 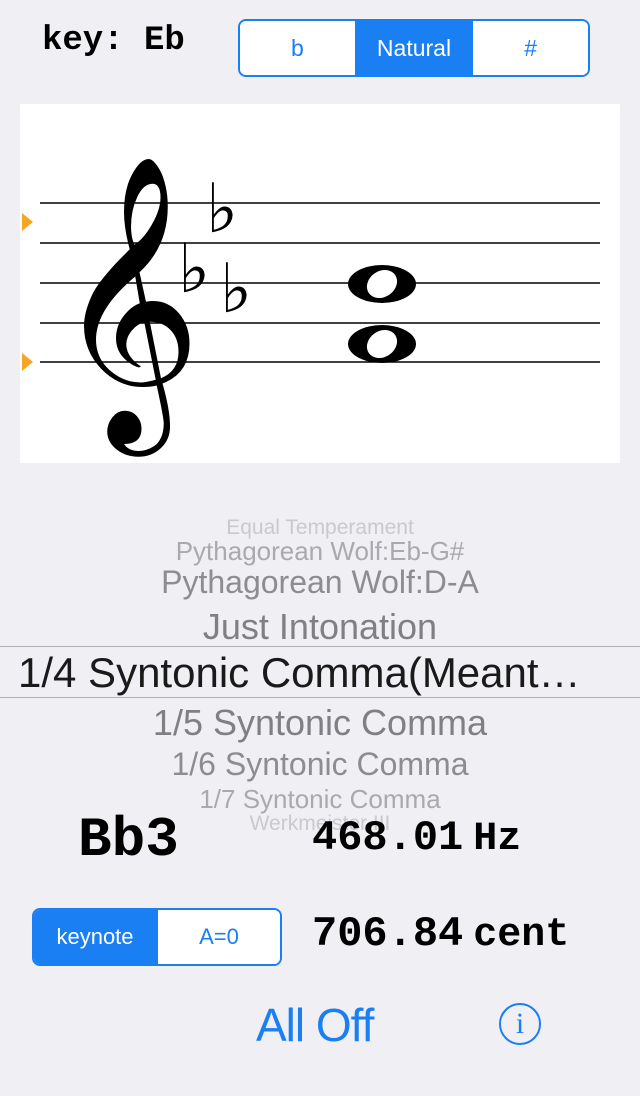 I want to click on natural-segment: Natural, so click(x=413, y=48).